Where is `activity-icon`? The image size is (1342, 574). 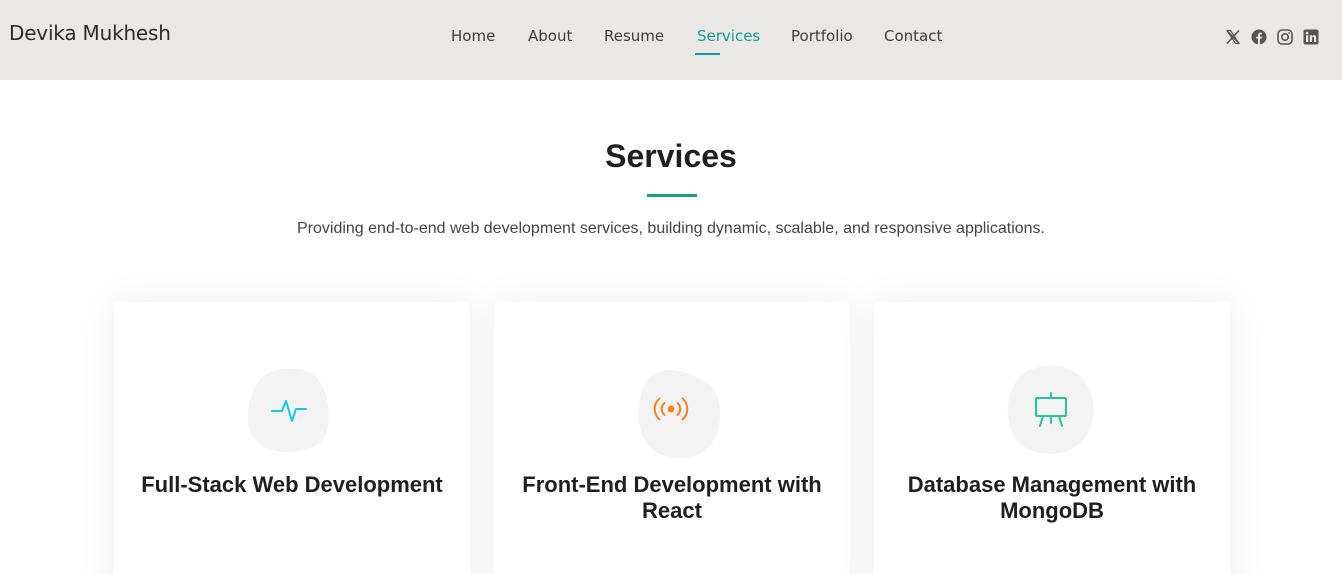
activity-icon is located at coordinates (289, 411).